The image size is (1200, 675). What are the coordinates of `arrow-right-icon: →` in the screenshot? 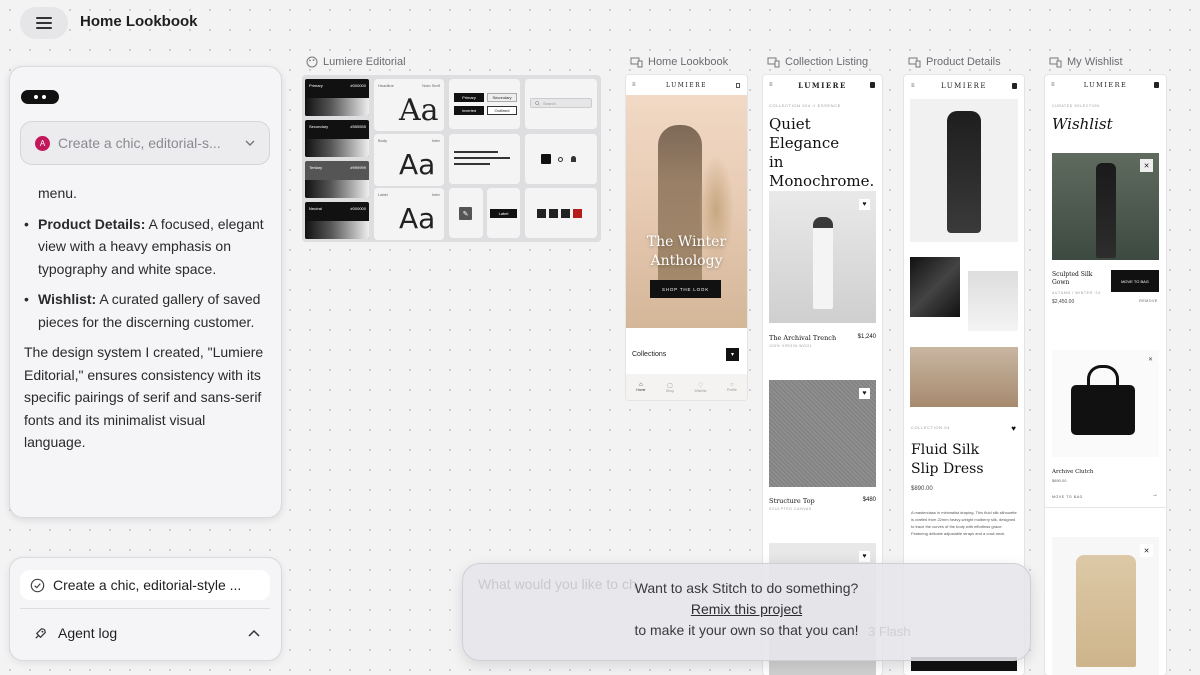 It's located at (1155, 495).